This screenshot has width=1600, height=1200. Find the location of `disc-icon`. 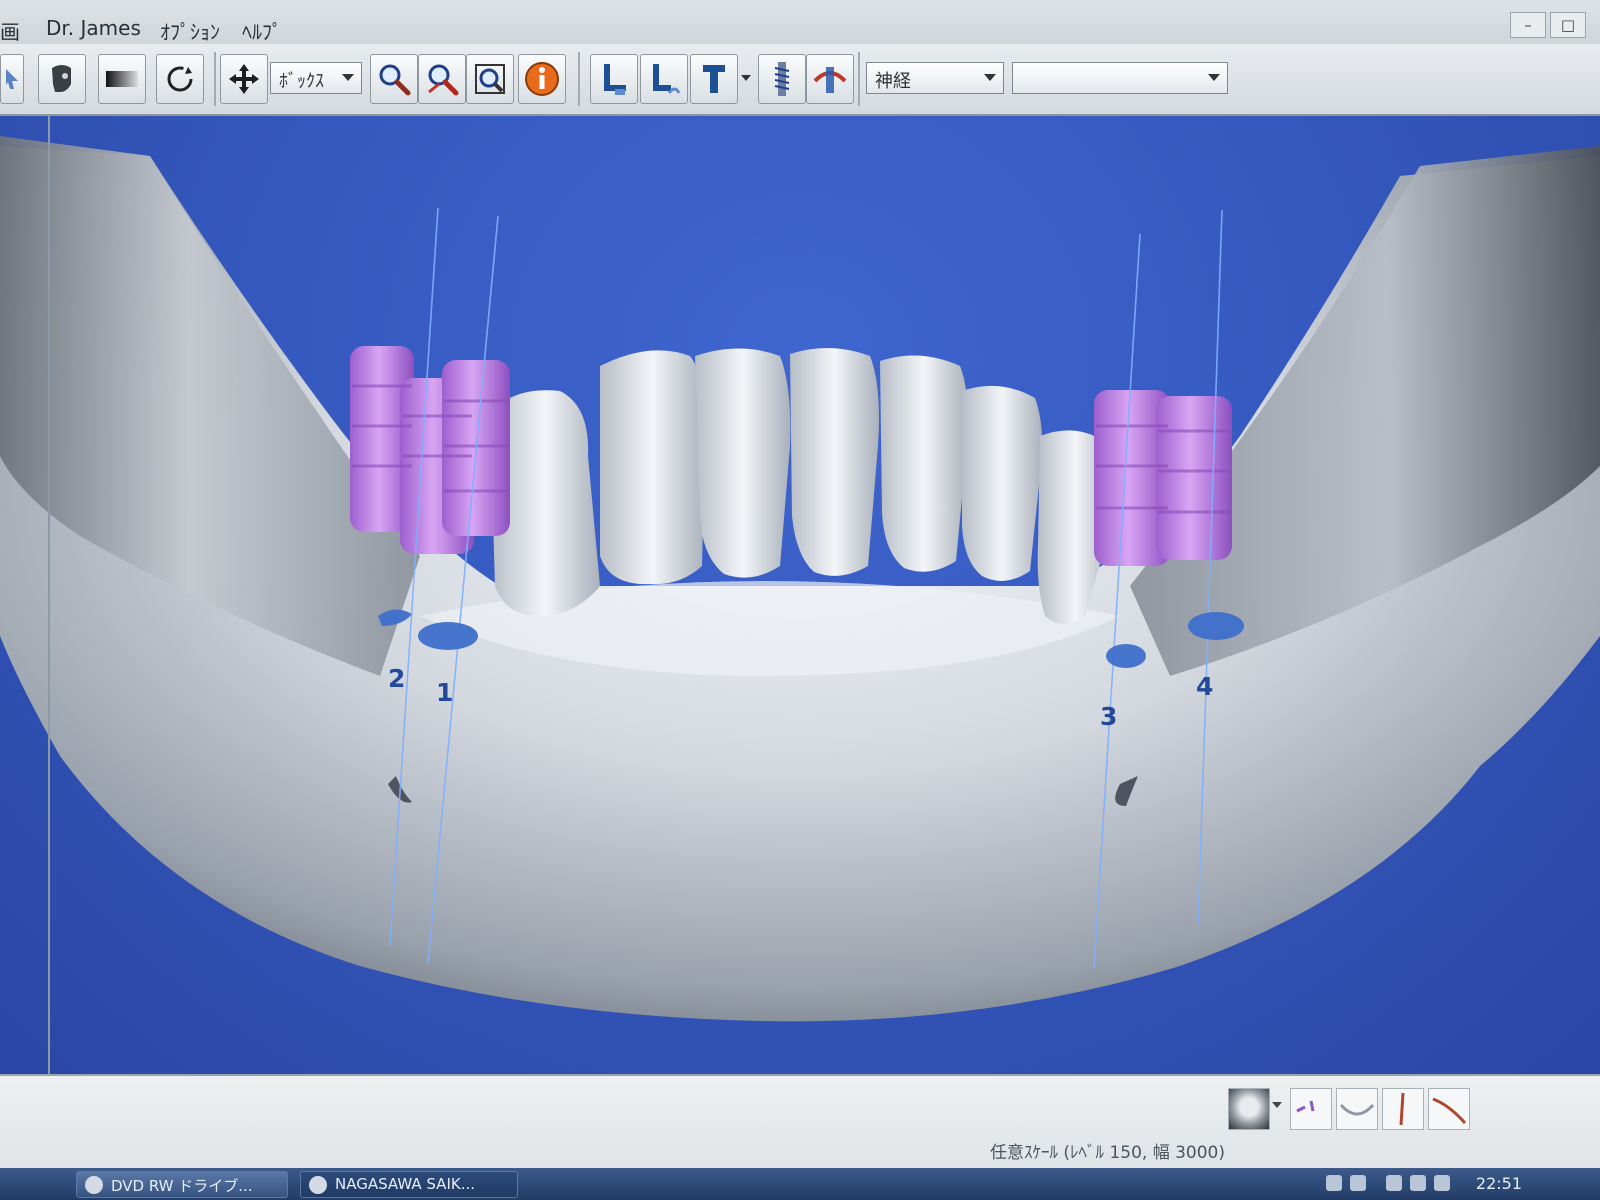

disc-icon is located at coordinates (94, 1185).